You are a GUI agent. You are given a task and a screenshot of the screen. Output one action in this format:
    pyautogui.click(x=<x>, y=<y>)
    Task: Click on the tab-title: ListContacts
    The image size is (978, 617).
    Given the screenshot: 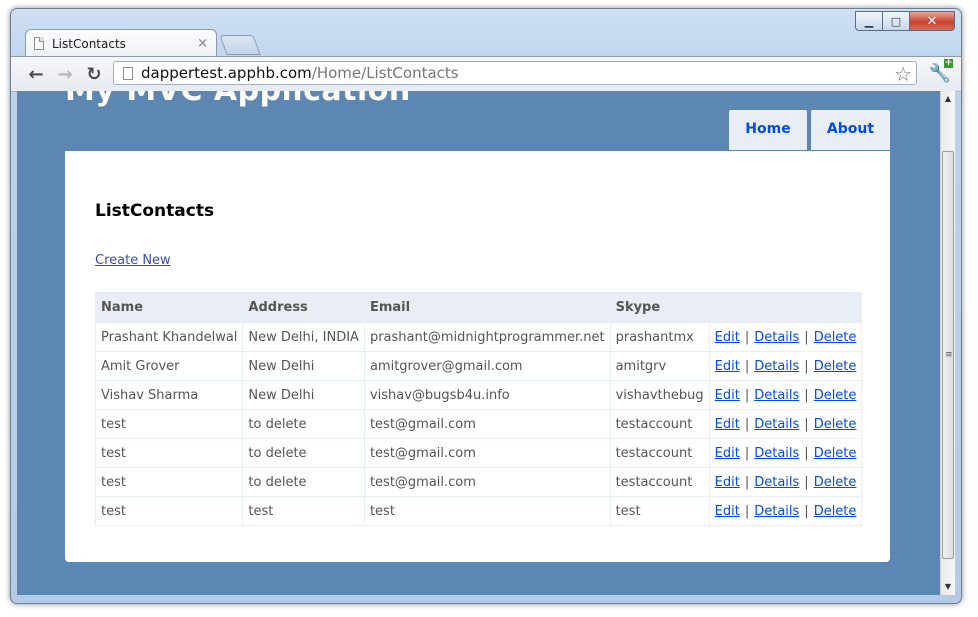 What is the action you would take?
    pyautogui.click(x=89, y=43)
    